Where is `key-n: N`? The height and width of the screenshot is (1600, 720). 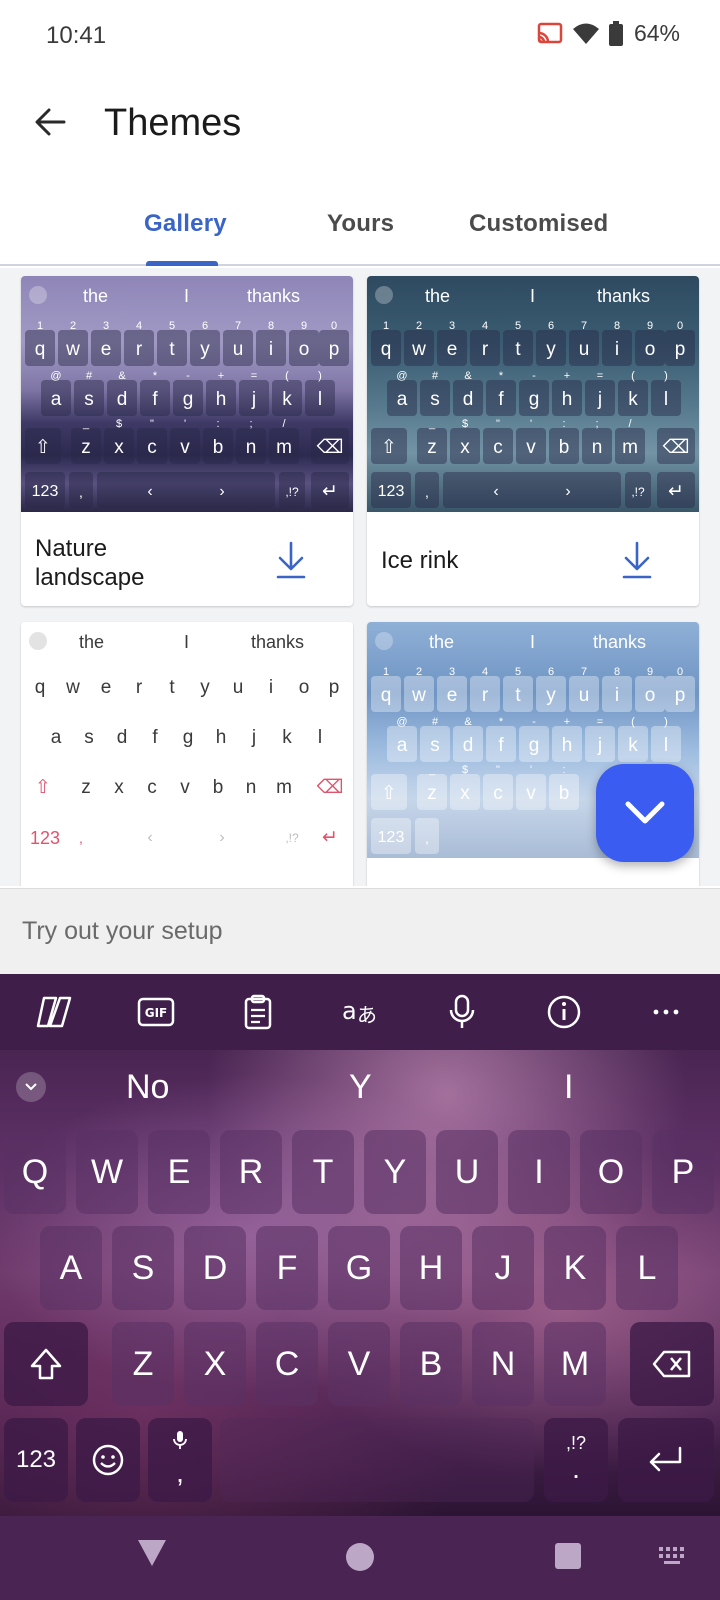
key-n: N is located at coordinates (503, 1364).